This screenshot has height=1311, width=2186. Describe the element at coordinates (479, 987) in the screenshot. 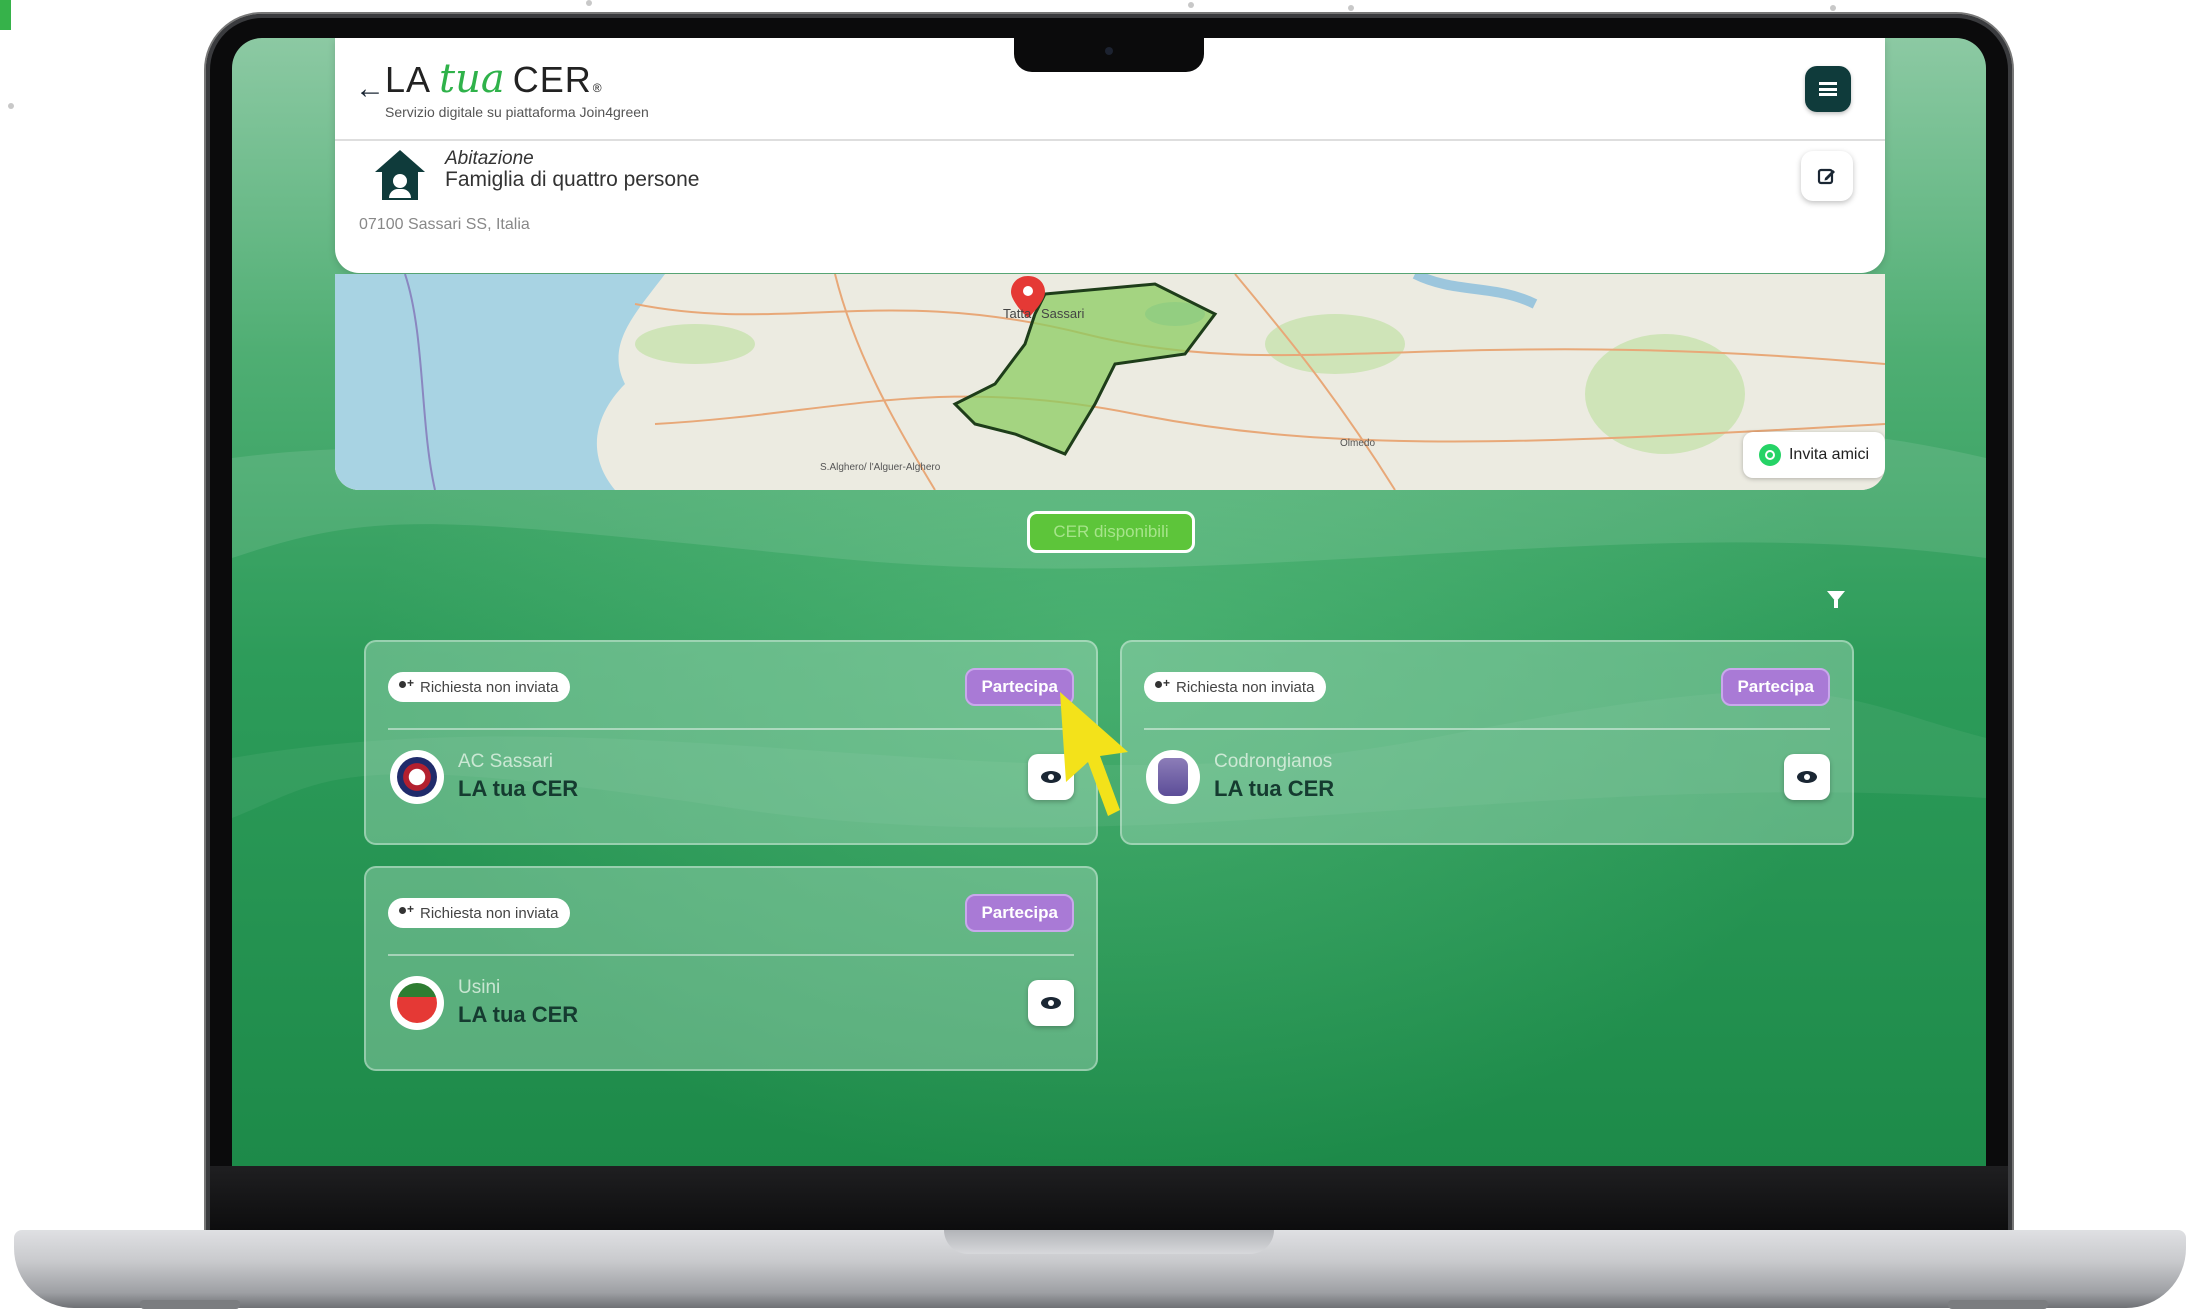

I see `card-city: Usini` at that location.